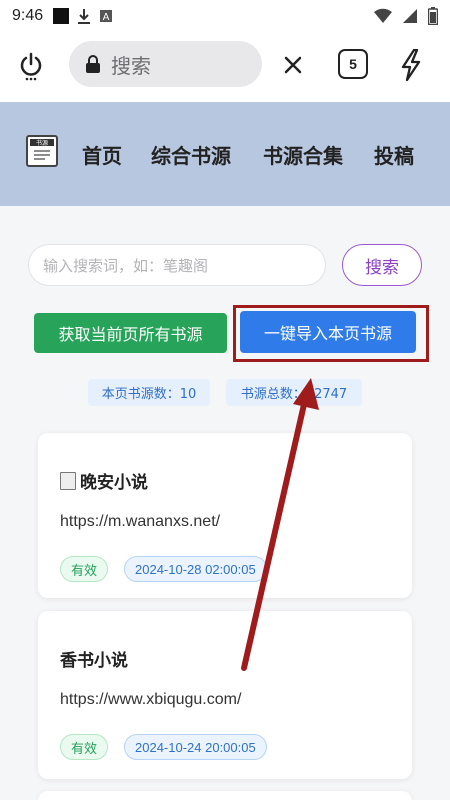 The image size is (450, 800). I want to click on wifi-icon, so click(383, 15).